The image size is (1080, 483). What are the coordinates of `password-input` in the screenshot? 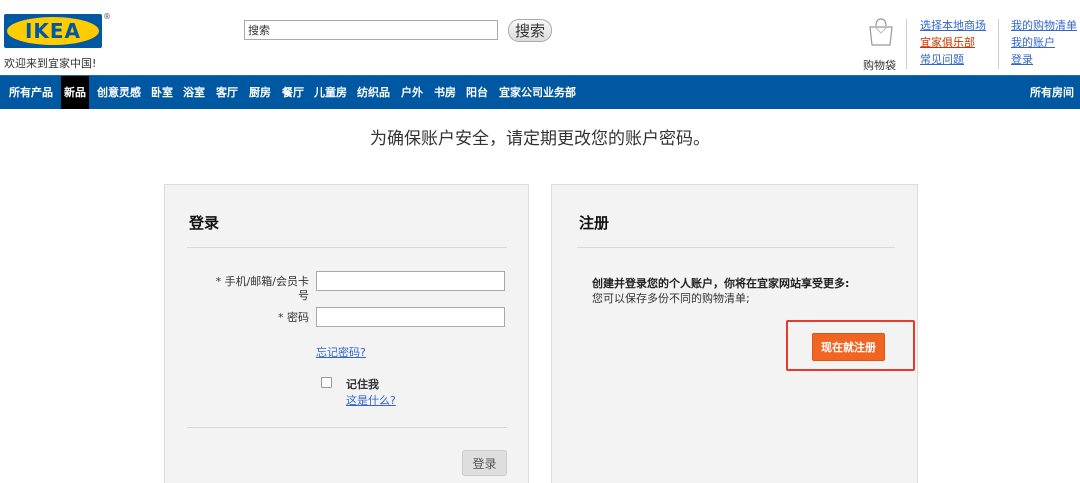 It's located at (410, 317).